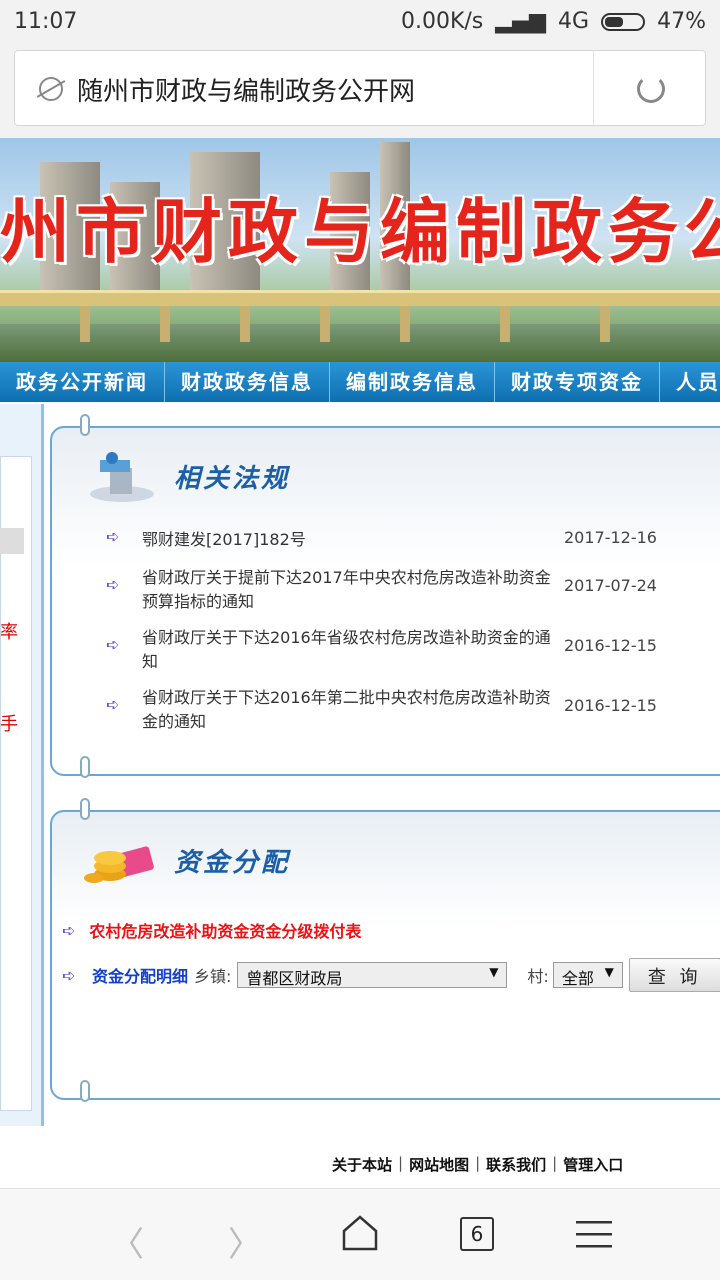 This screenshot has width=720, height=1280. What do you see at coordinates (690, 382) in the screenshot?
I see `nav-item-personnel: 人员` at bounding box center [690, 382].